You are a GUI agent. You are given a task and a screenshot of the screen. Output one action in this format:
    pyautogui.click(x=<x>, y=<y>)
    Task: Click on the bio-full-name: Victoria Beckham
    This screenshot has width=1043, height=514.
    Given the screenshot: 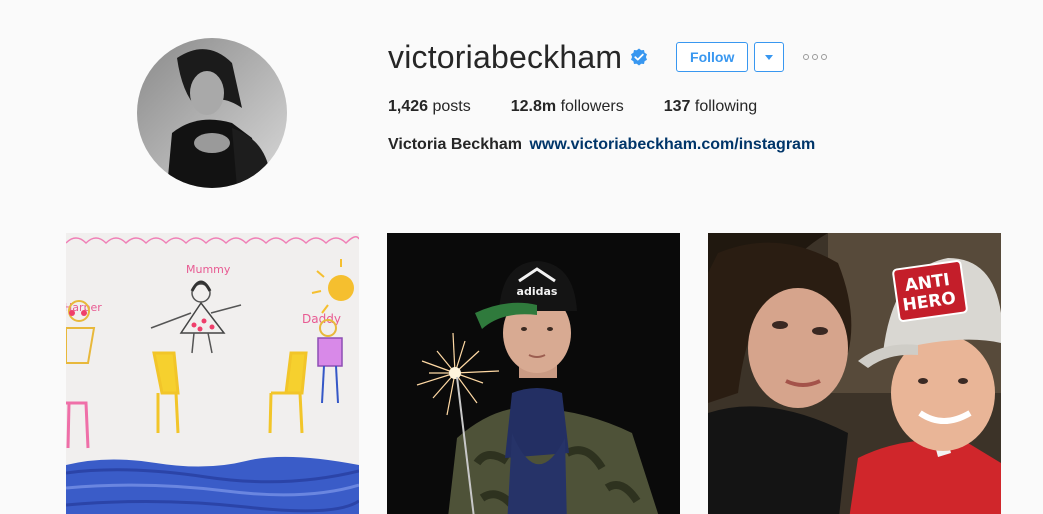 What is the action you would take?
    pyautogui.click(x=455, y=144)
    